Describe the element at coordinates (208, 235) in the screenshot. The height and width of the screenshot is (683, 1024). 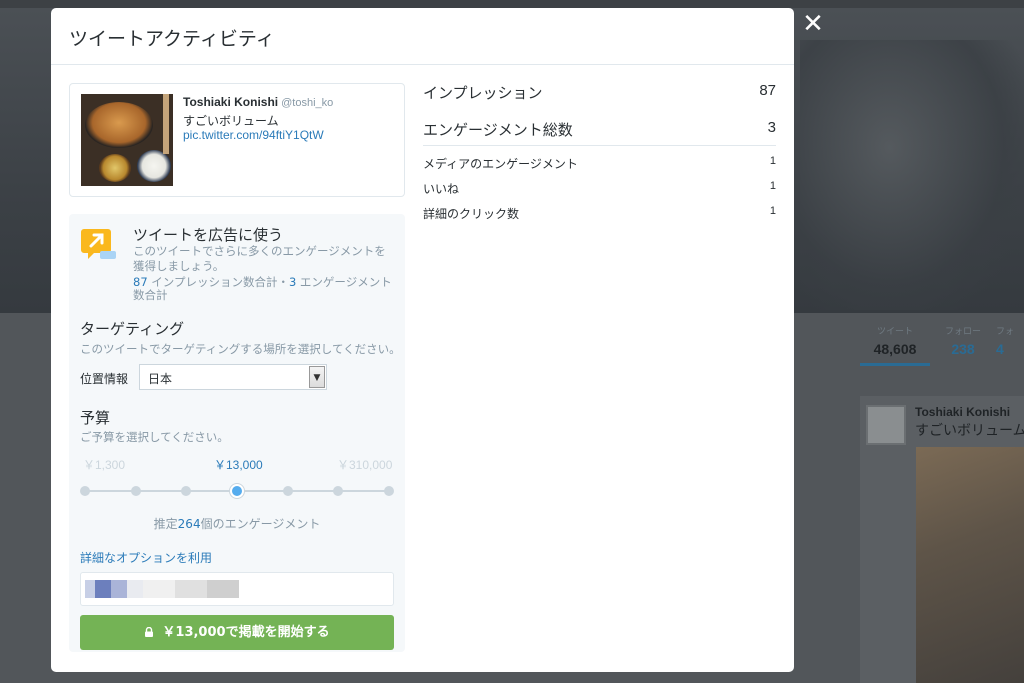
I see `promote-title: ツイートを広告に使う` at that location.